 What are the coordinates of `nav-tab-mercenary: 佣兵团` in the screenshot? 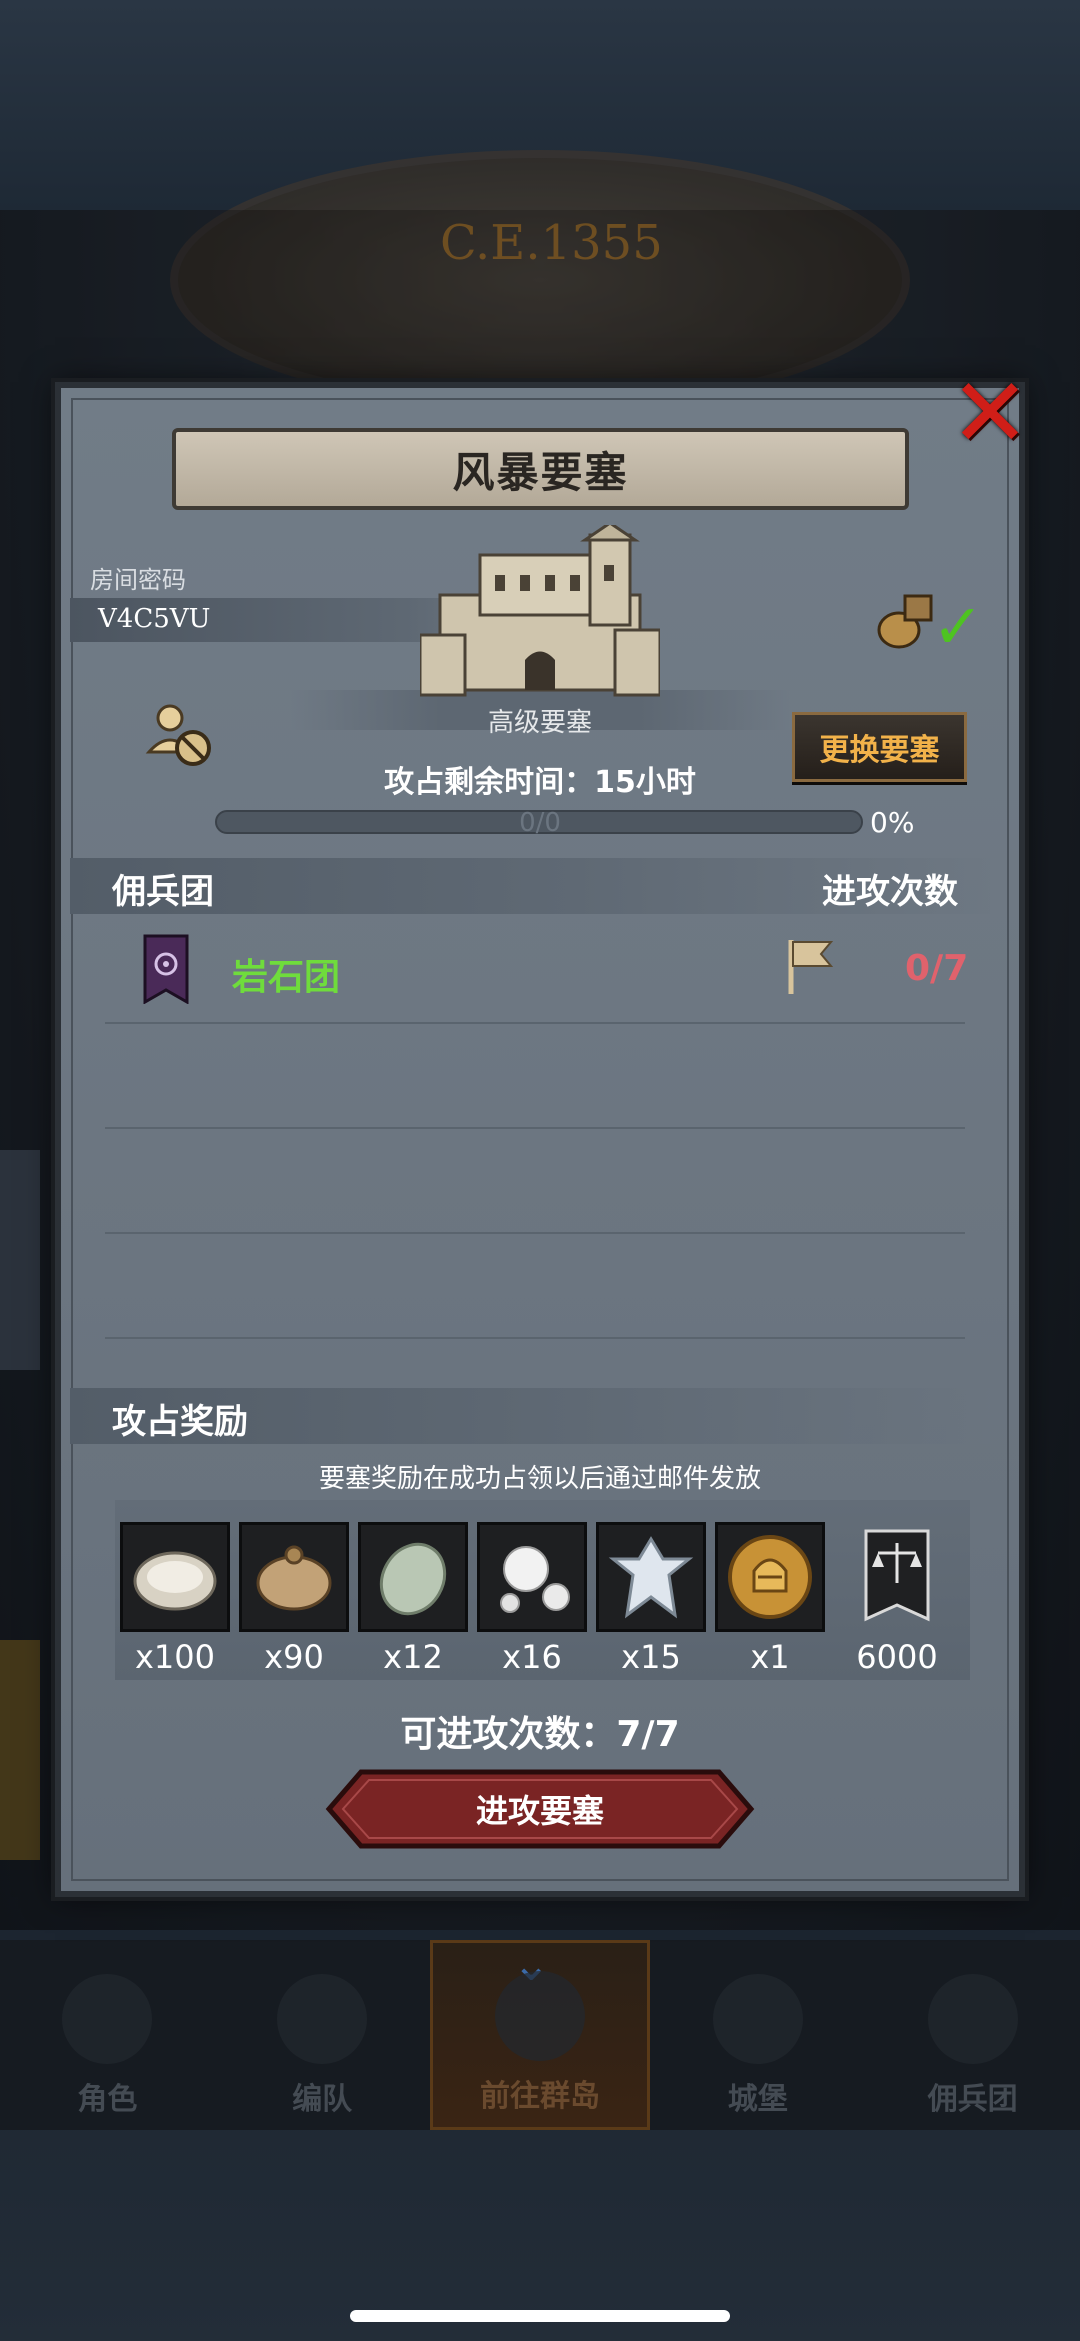 It's located at (972, 2035).